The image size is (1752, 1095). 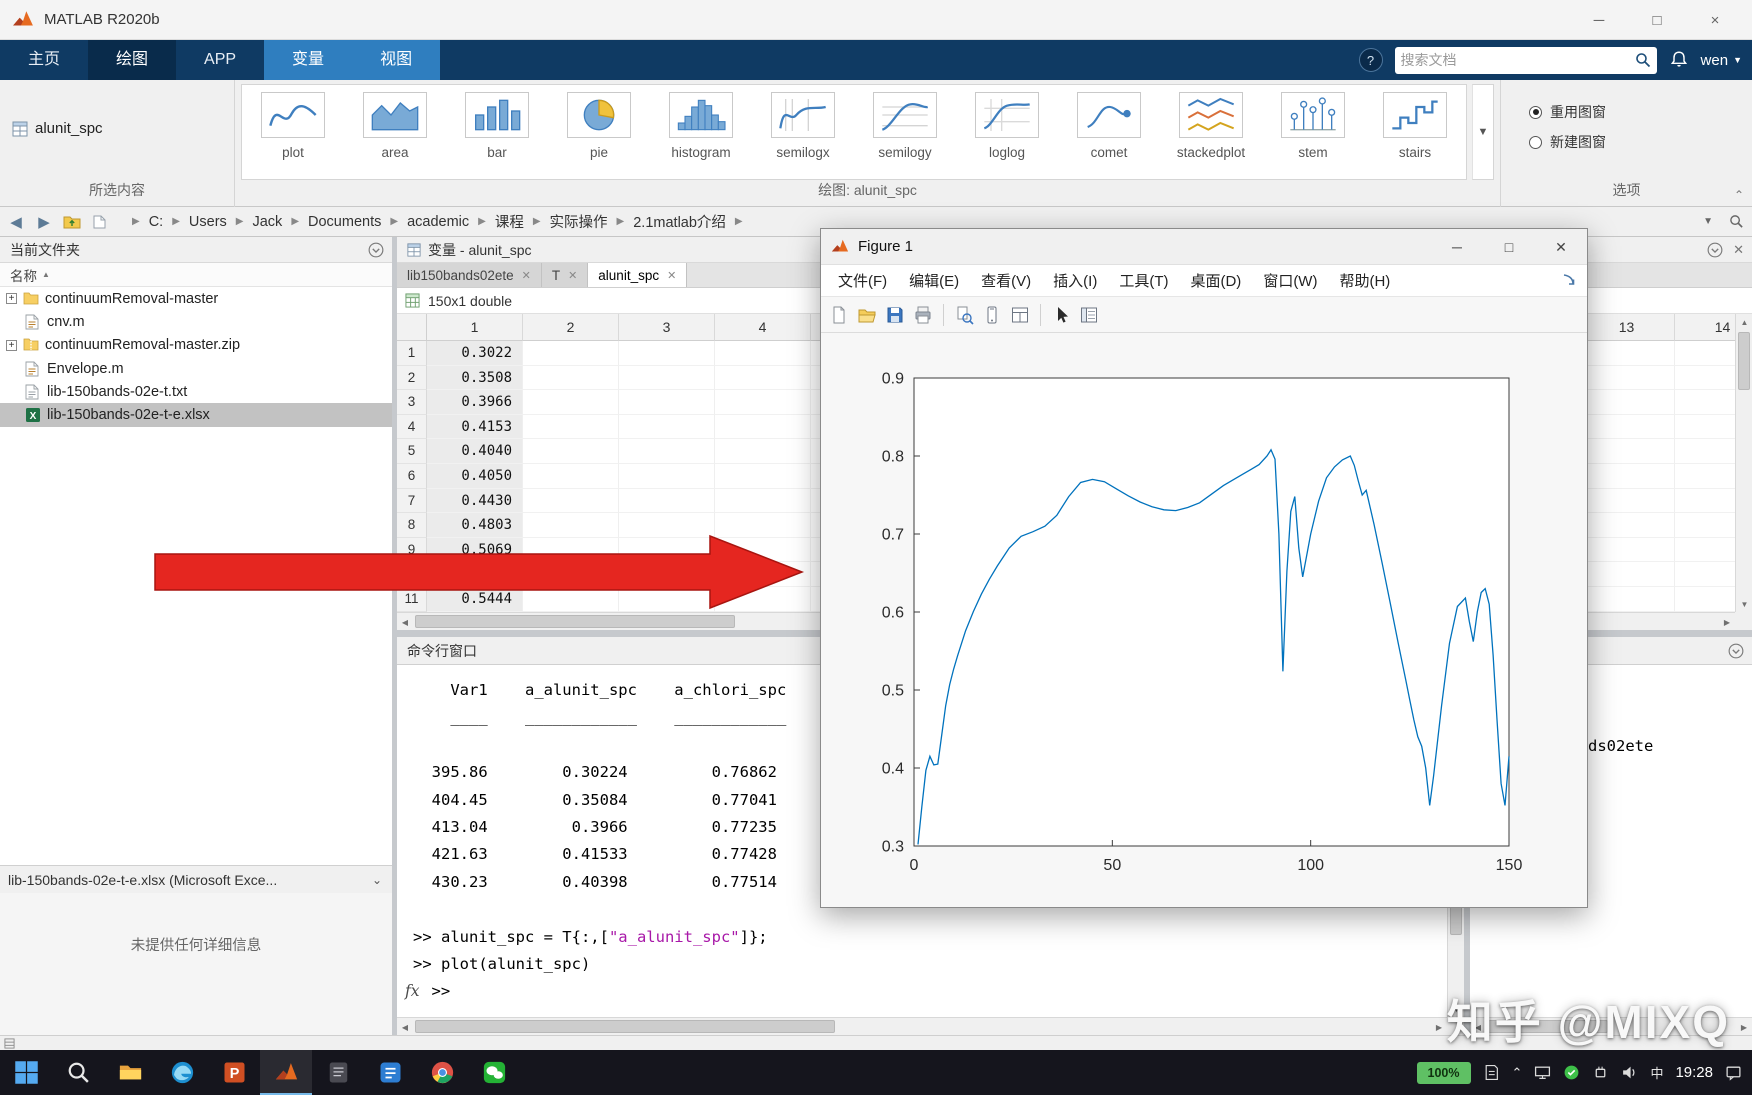 I want to click on ribbon-tab-APP: APP, so click(x=220, y=60).